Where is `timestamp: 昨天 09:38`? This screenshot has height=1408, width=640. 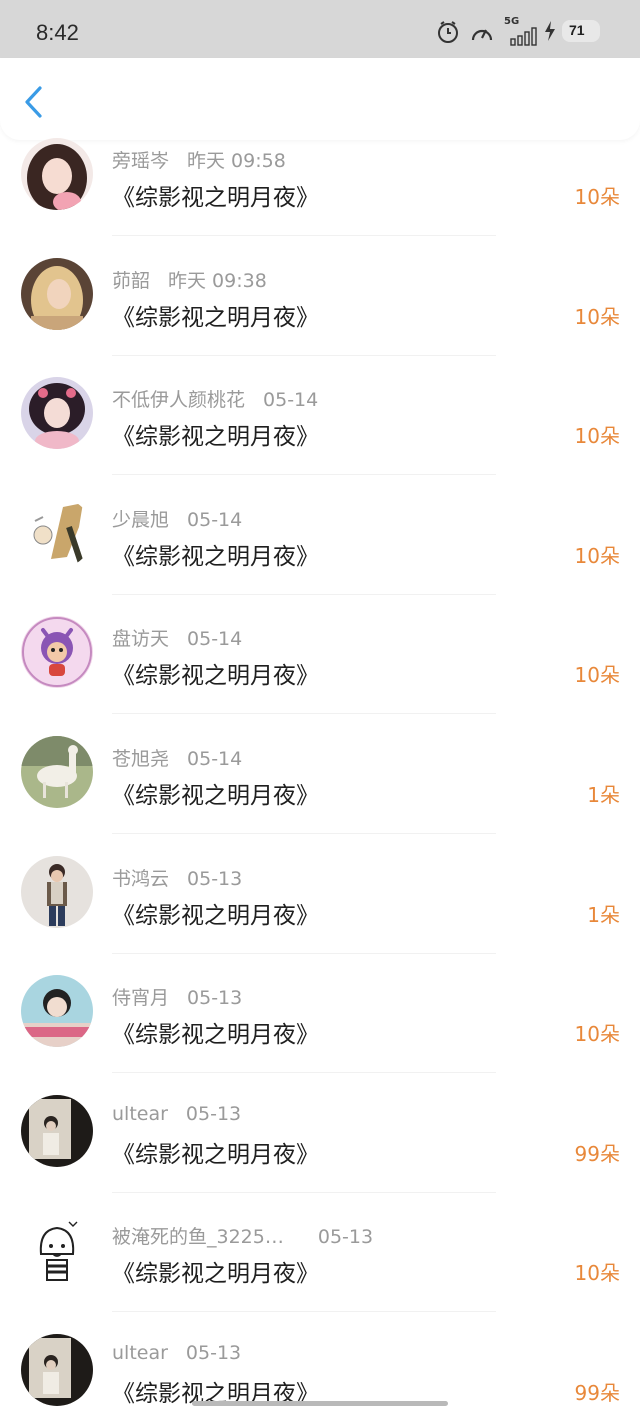
timestamp: 昨天 09:38 is located at coordinates (217, 280).